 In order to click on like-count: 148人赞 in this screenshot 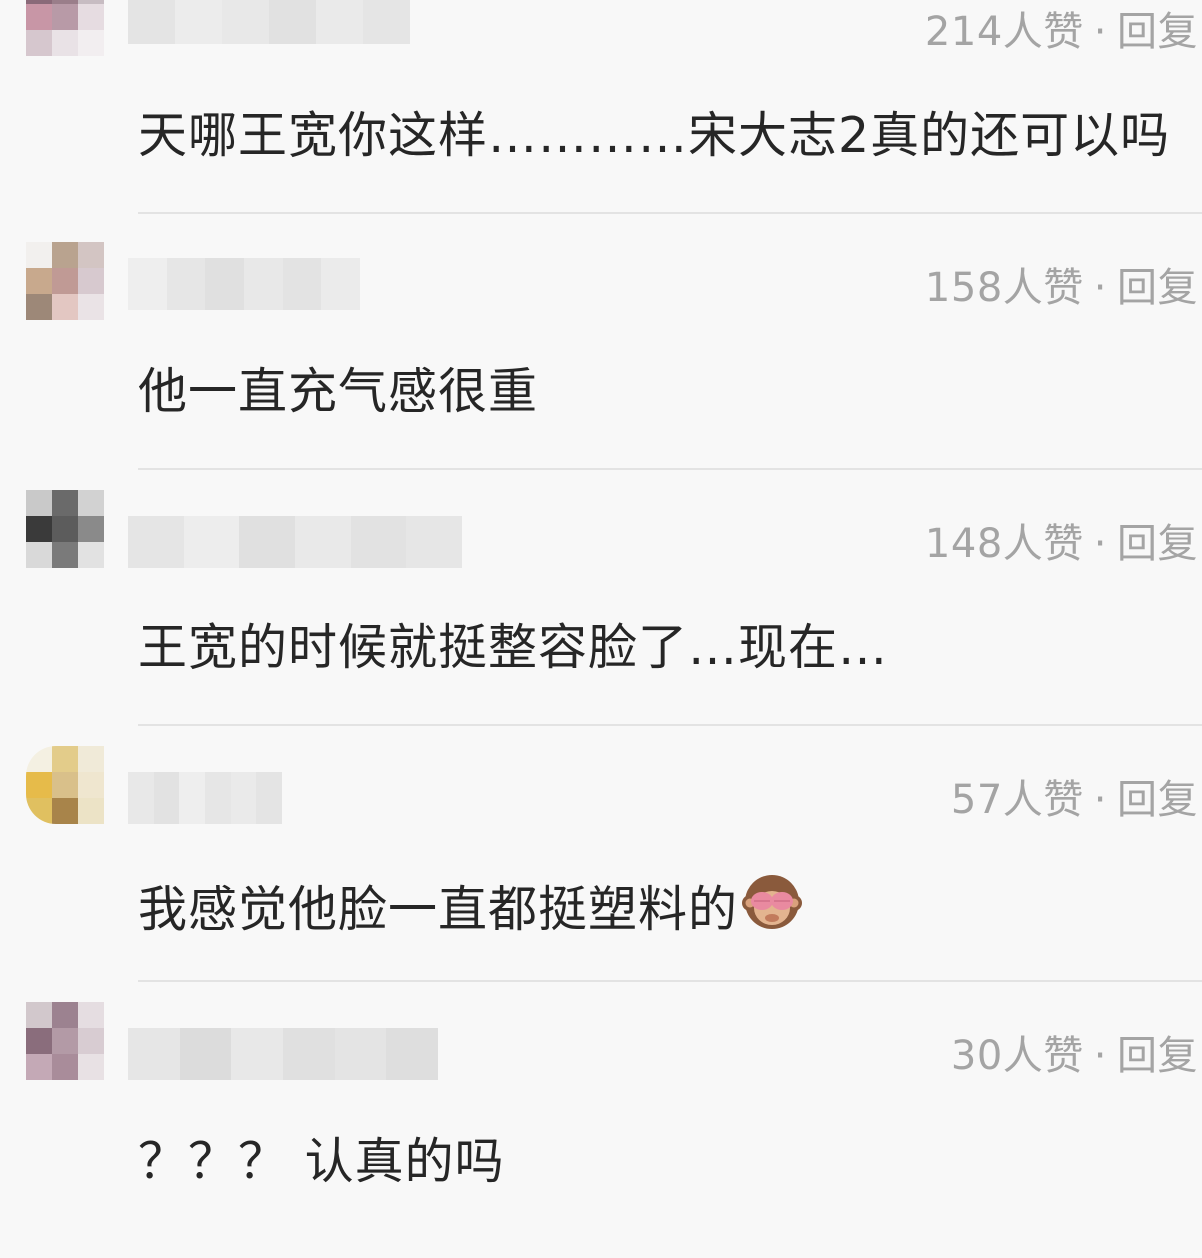, I will do `click(1004, 544)`.